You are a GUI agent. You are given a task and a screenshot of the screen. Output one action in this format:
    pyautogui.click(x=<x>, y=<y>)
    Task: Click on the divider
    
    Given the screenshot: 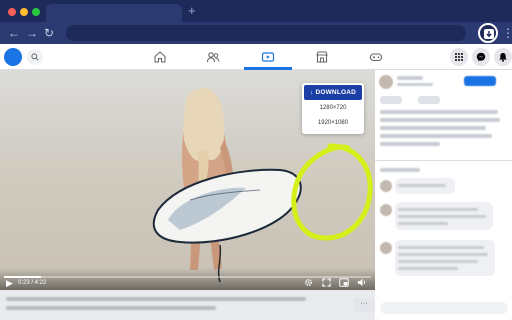 What is the action you would take?
    pyautogui.click(x=443, y=160)
    